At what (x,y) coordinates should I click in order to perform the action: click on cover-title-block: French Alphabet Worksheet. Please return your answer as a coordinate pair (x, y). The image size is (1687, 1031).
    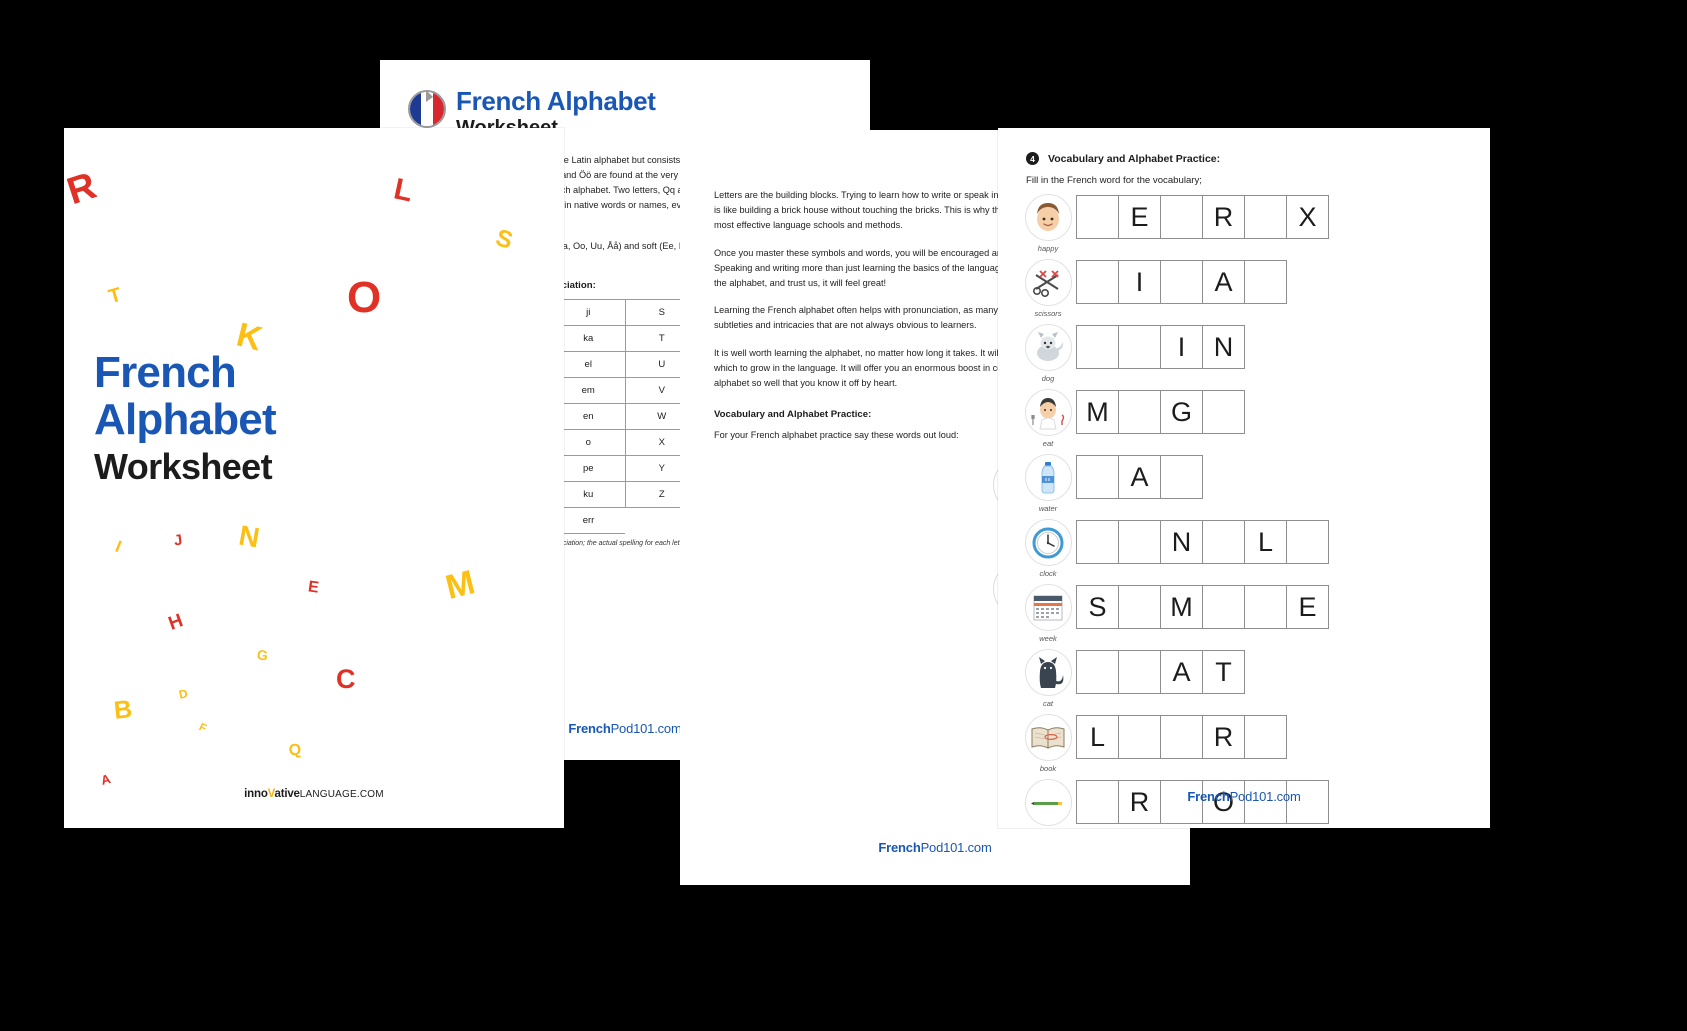
    Looking at the image, I should click on (185, 418).